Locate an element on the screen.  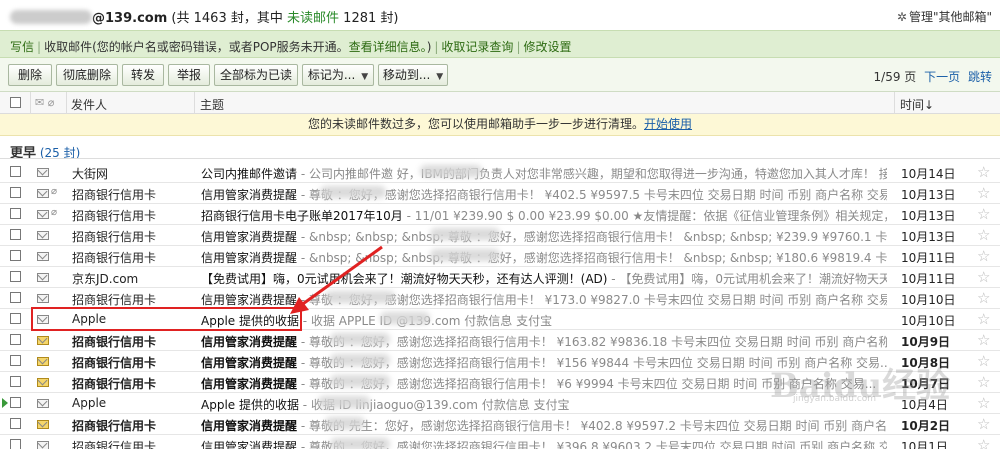
arrow-shaft is located at coordinates (341, 276).